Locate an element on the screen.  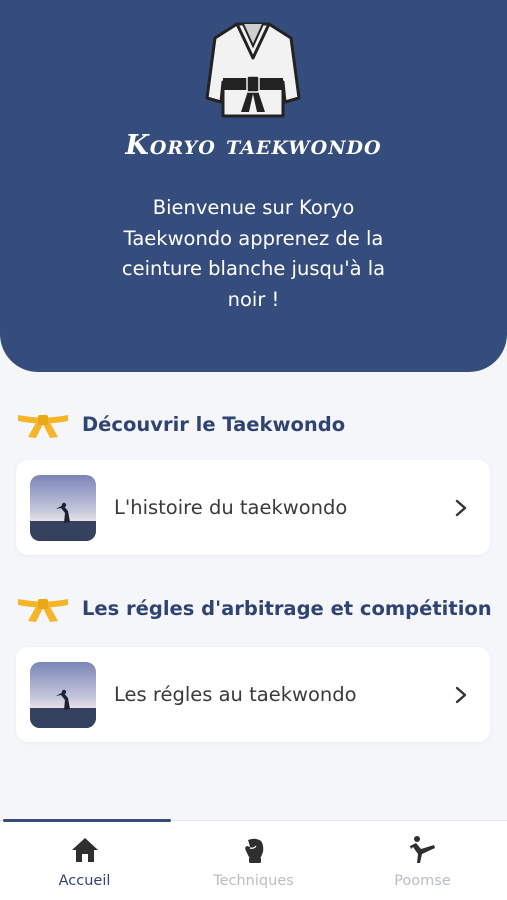
lesson-card-history: L'histoire du taekwondo is located at coordinates (253, 507).